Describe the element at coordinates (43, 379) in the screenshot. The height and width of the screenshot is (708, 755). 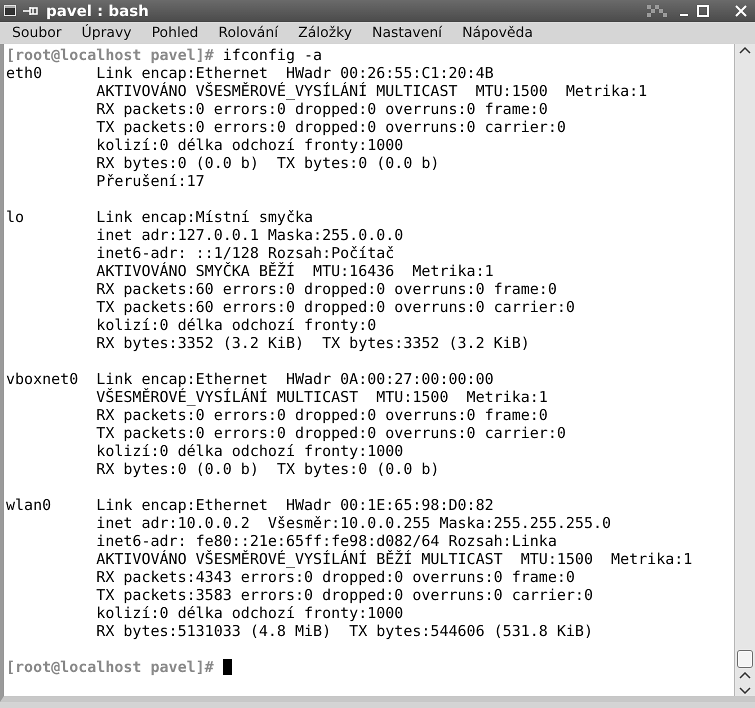
I see `interface-name: vboxnet0` at that location.